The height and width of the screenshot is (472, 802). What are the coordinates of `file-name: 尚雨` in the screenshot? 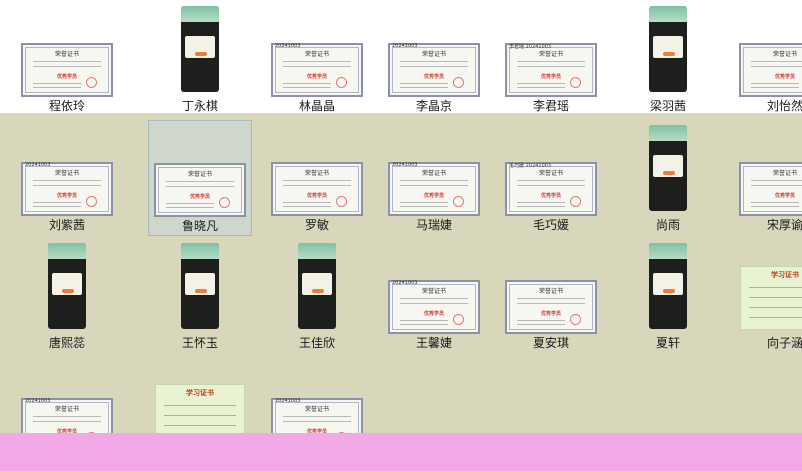 It's located at (667, 225).